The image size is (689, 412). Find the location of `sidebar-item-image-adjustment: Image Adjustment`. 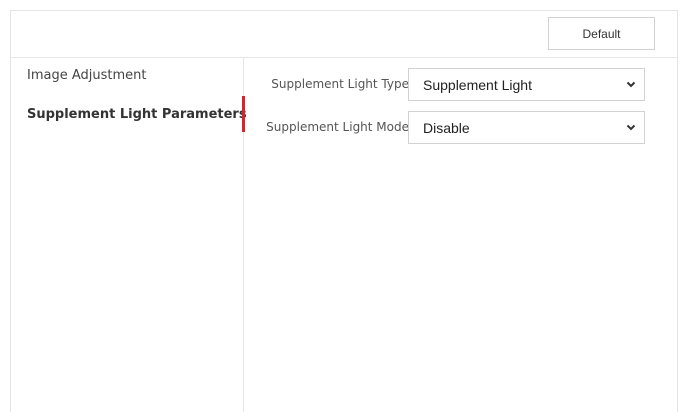

sidebar-item-image-adjustment: Image Adjustment is located at coordinates (86, 75).